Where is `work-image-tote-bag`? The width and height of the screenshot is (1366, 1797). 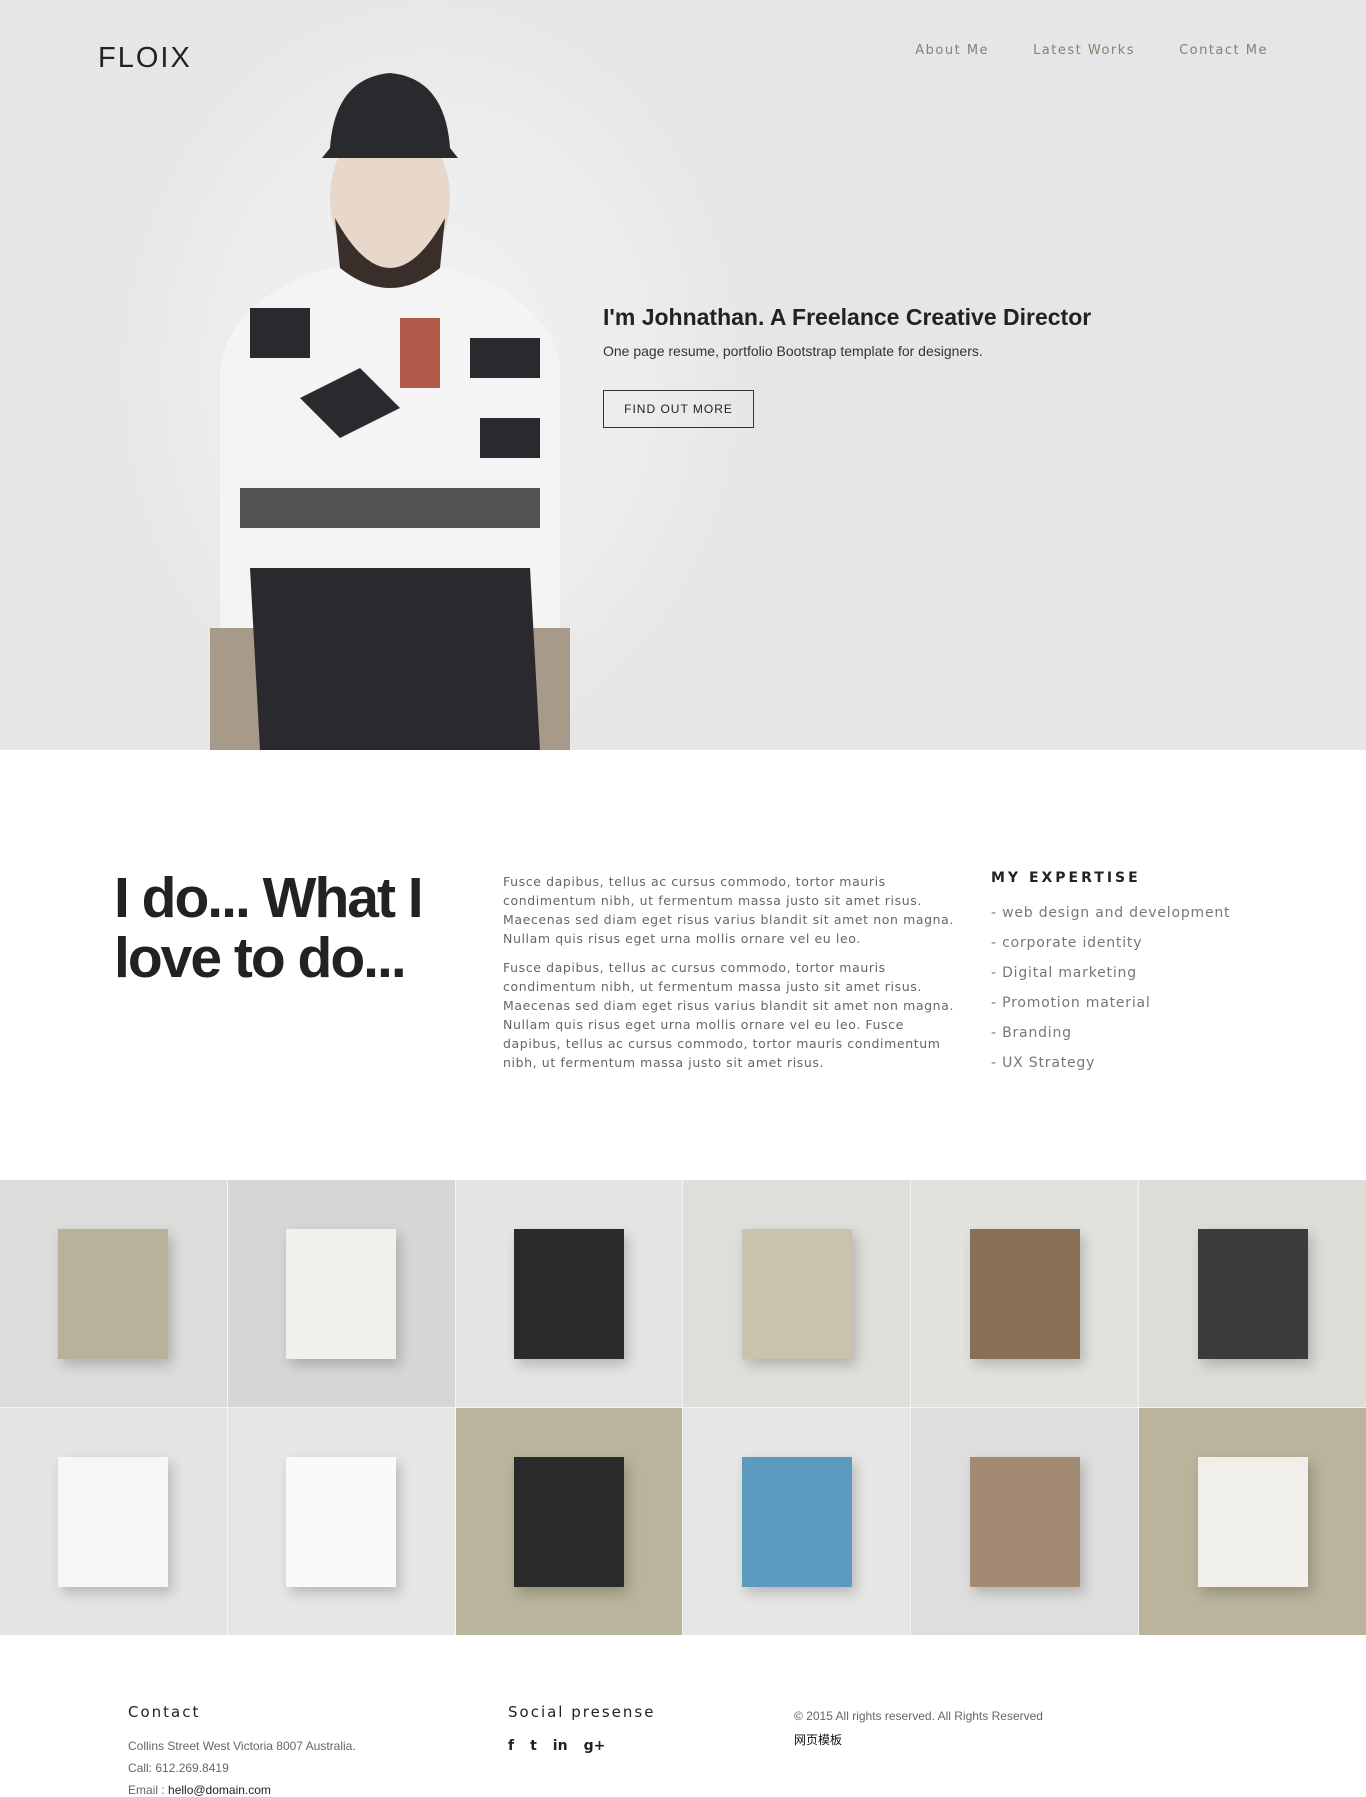 work-image-tote-bag is located at coordinates (341, 1293).